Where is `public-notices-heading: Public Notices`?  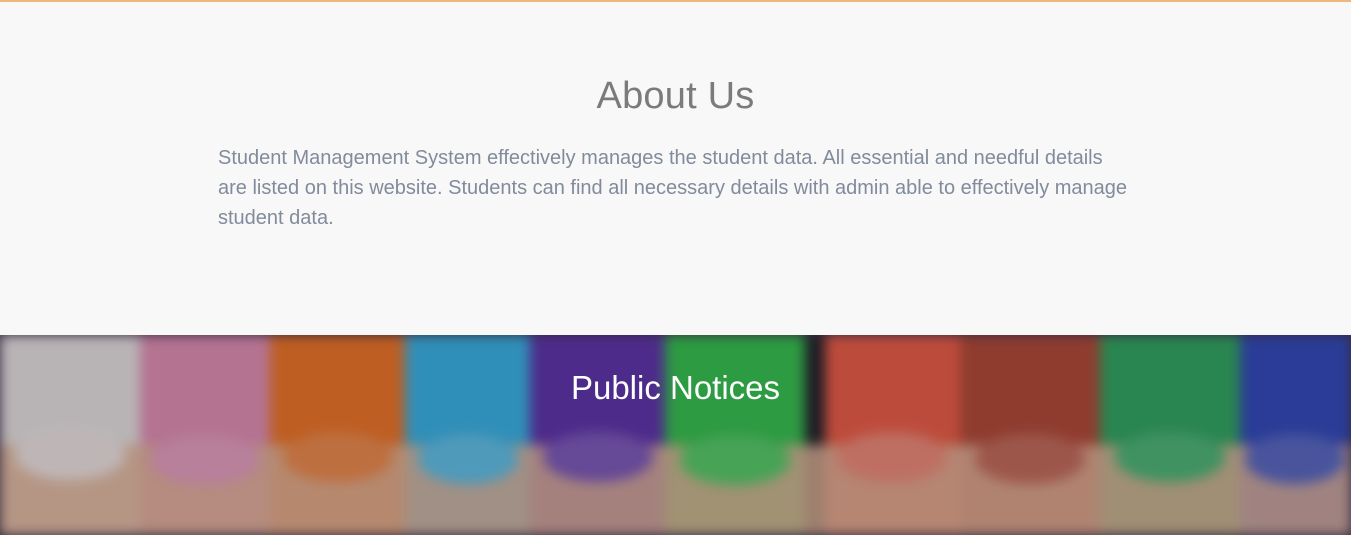 public-notices-heading: Public Notices is located at coordinates (675, 387).